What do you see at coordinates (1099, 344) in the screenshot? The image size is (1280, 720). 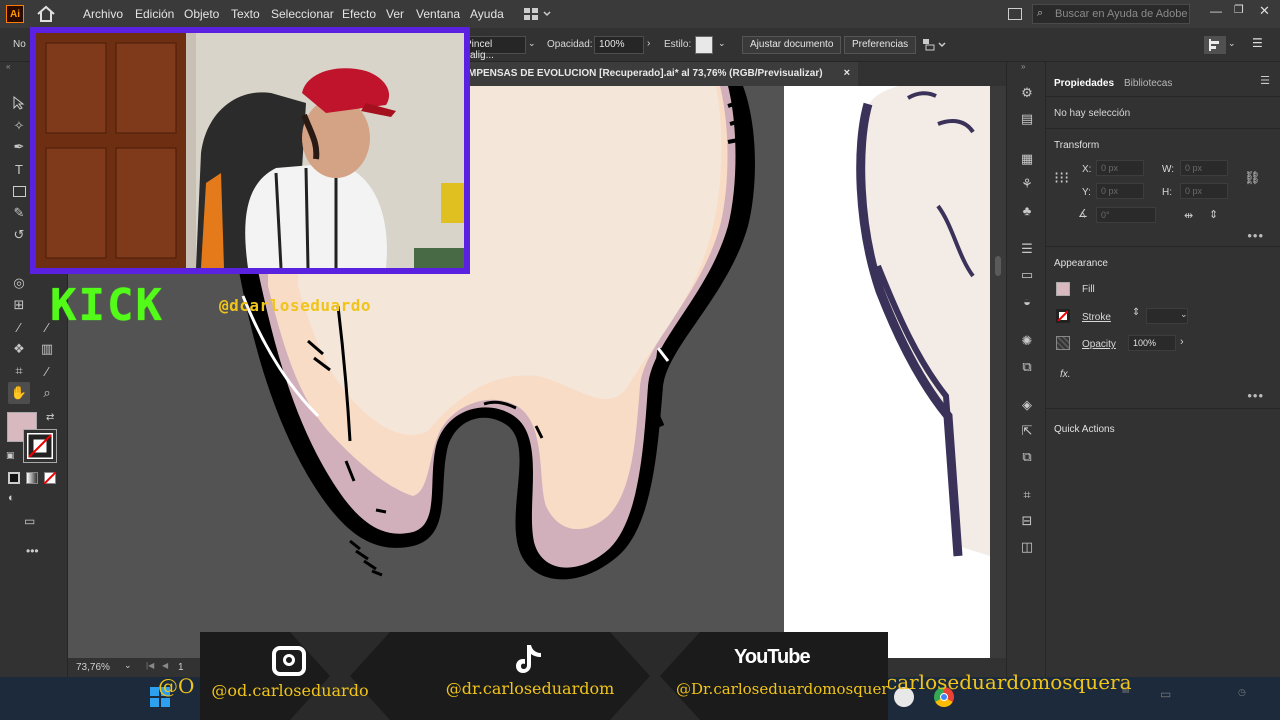 I see `opacity-label: Opacity` at bounding box center [1099, 344].